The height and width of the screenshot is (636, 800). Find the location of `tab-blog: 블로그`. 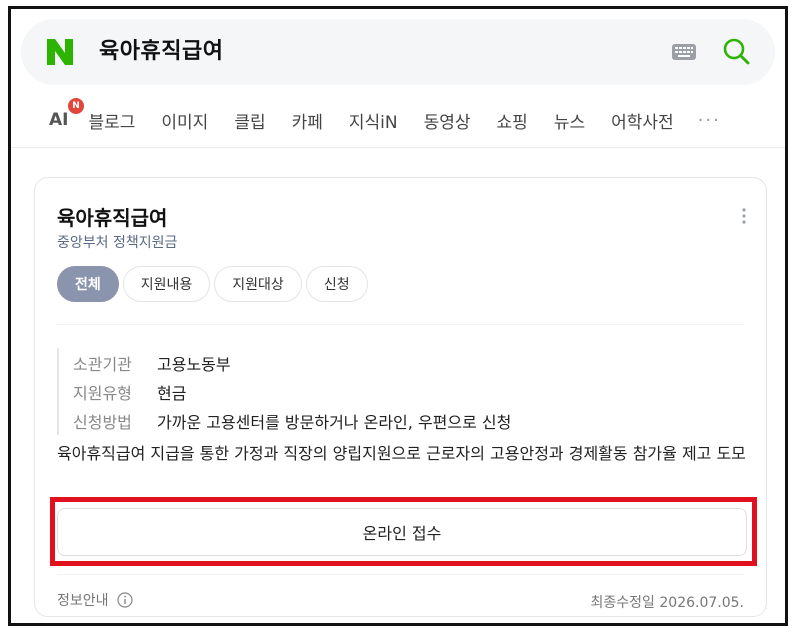

tab-blog: 블로그 is located at coordinates (111, 120).